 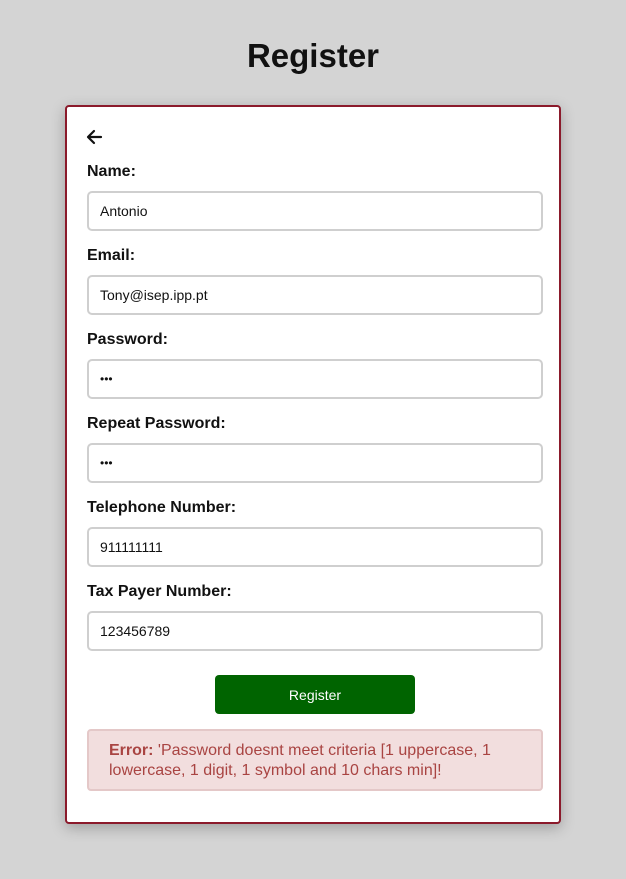 What do you see at coordinates (131, 750) in the screenshot?
I see `error-prefix: Error:` at bounding box center [131, 750].